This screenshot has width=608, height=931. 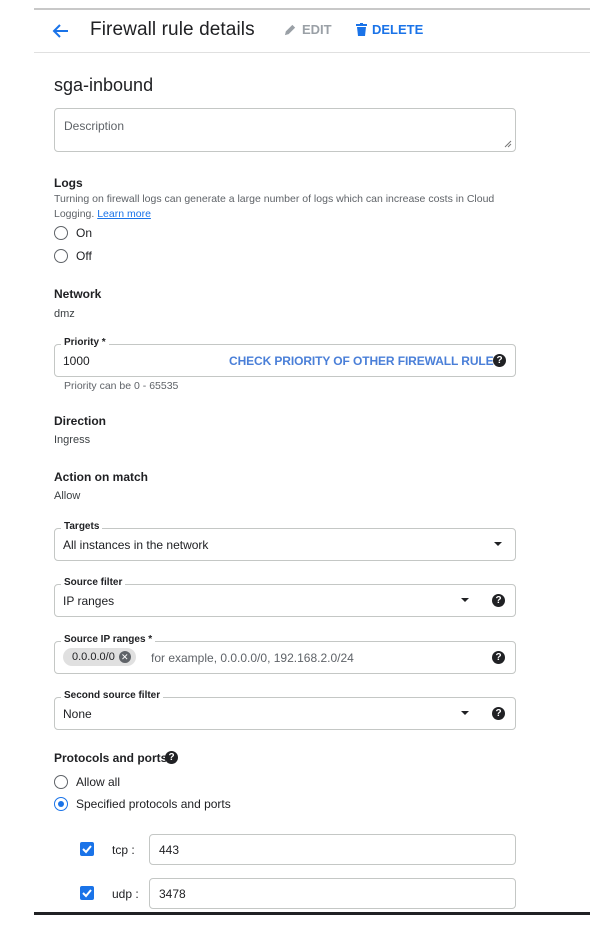 What do you see at coordinates (361, 29) in the screenshot?
I see `trash-icon` at bounding box center [361, 29].